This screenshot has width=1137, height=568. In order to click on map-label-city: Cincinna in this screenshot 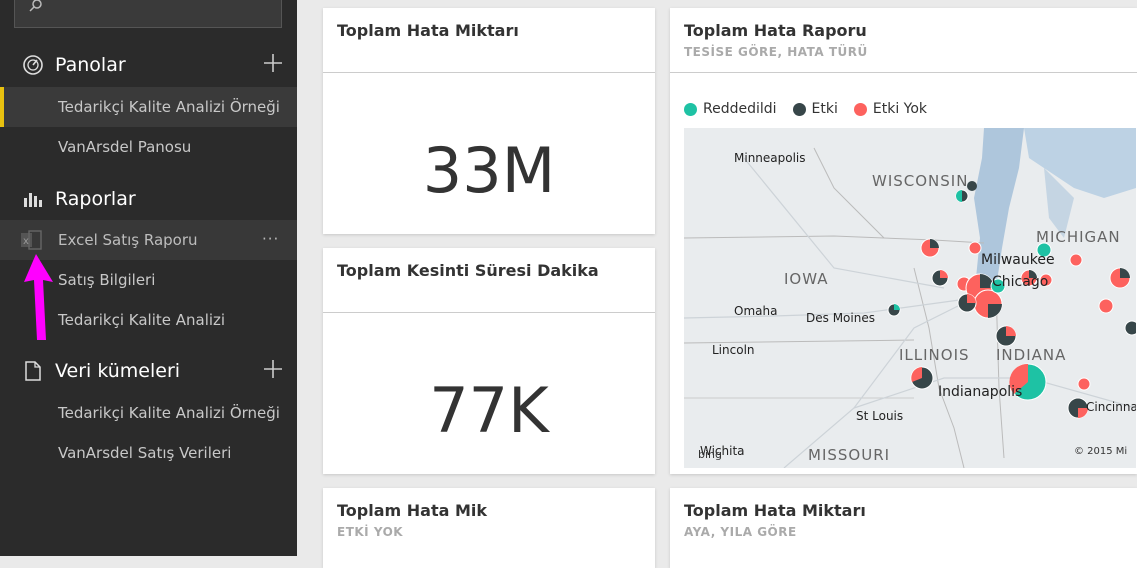, I will do `click(1111, 407)`.